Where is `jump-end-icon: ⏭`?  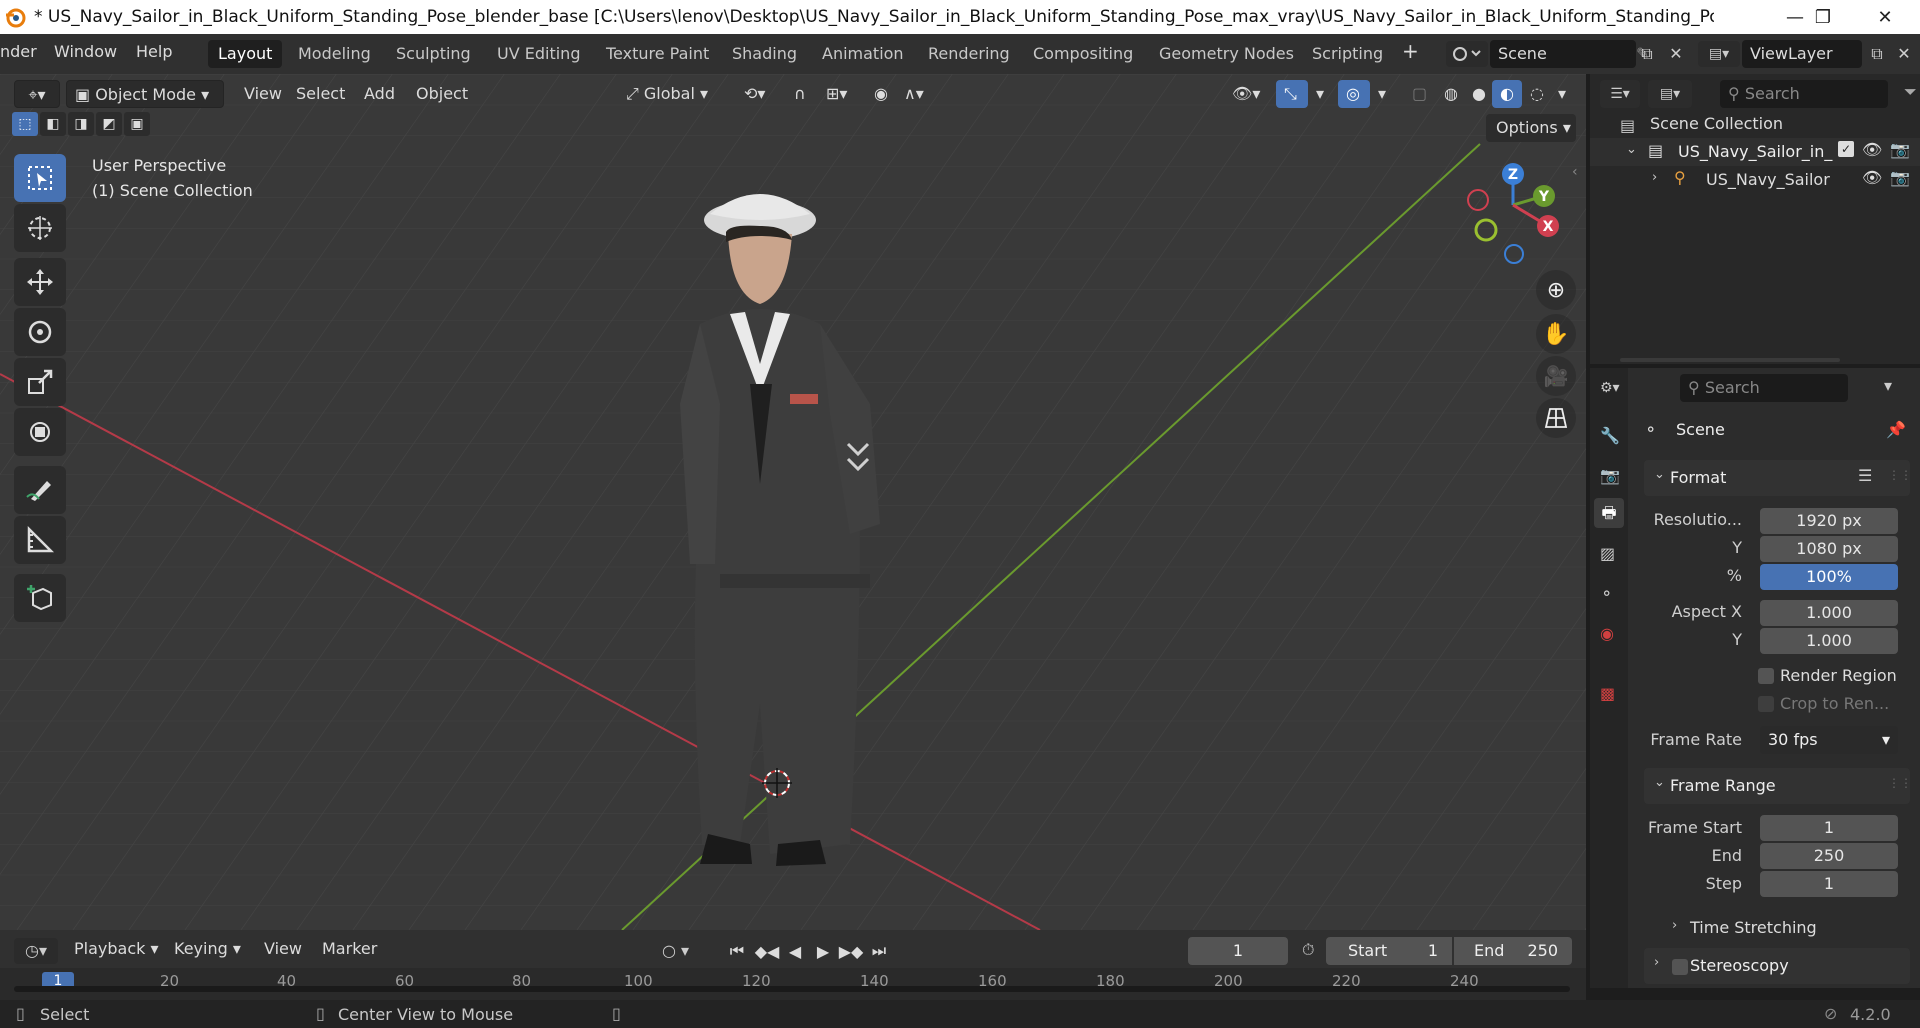 jump-end-icon: ⏭ is located at coordinates (879, 951).